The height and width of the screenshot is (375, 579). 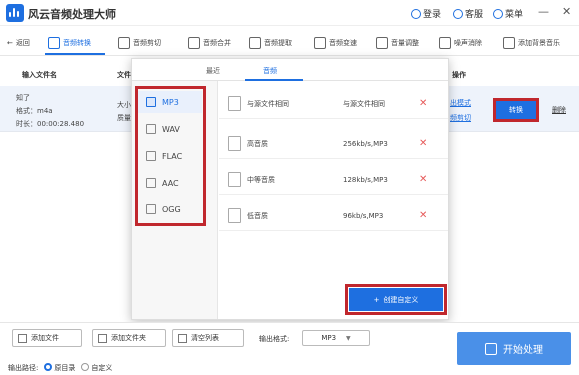 I want to click on tab-audio-convert: 音频转换, so click(x=69, y=43).